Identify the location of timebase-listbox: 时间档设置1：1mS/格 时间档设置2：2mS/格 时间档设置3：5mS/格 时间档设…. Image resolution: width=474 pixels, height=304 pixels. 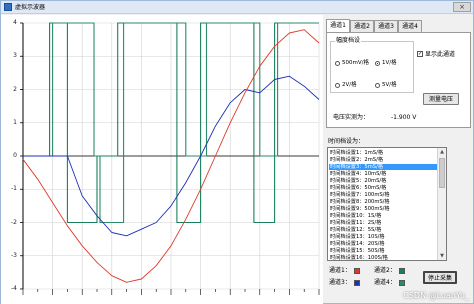
(387, 204).